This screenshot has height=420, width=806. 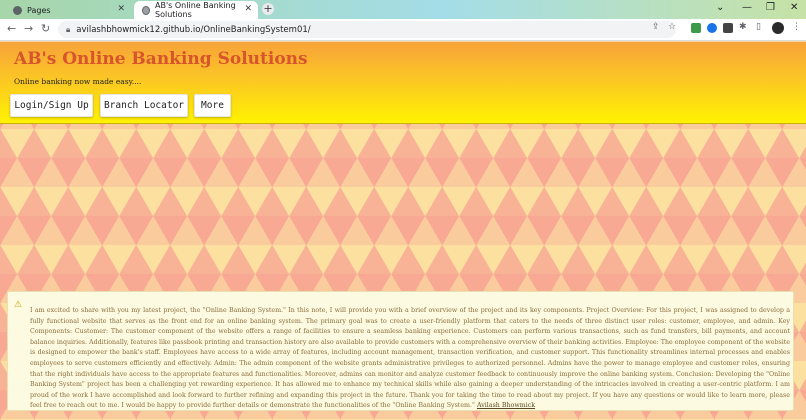 What do you see at coordinates (17, 10) in the screenshot?
I see `github-icon` at bounding box center [17, 10].